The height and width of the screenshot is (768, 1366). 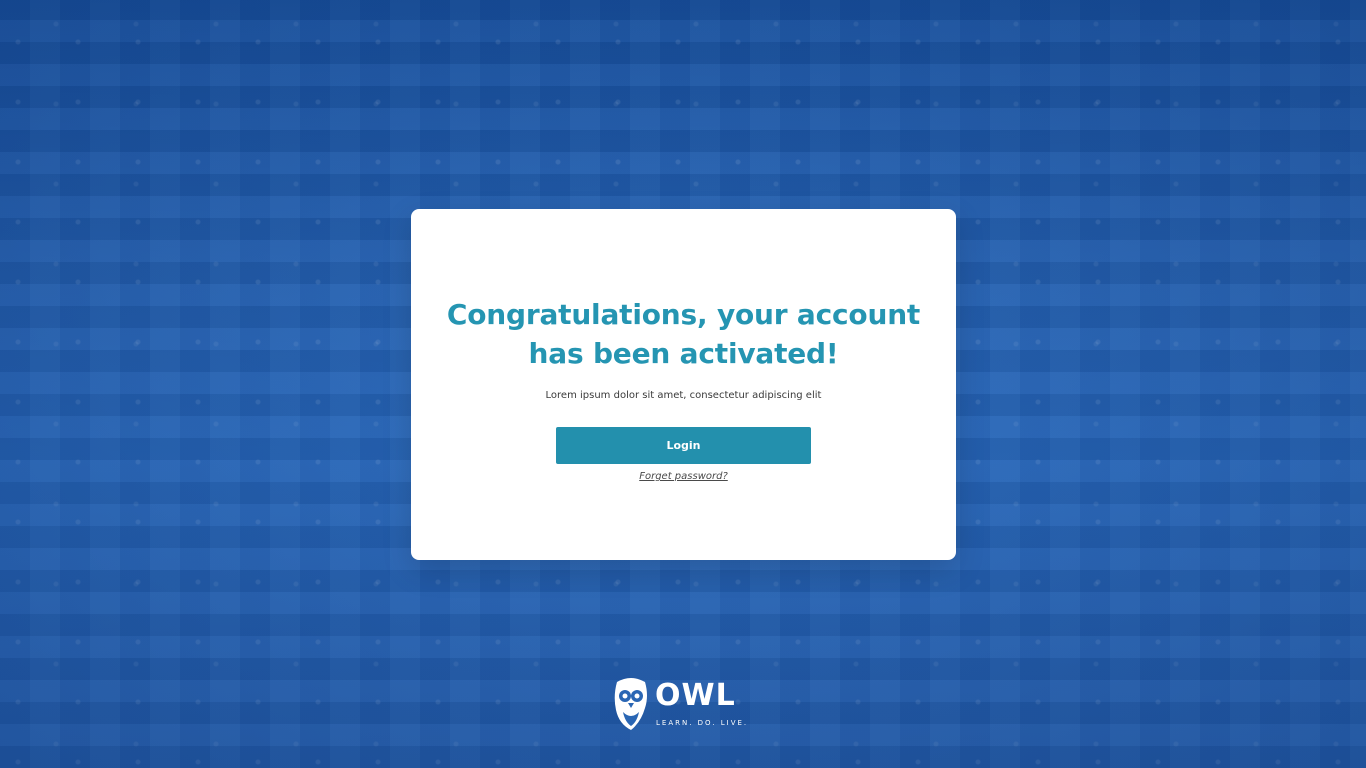 I want to click on logo-wordmark: OWL, so click(x=695, y=695).